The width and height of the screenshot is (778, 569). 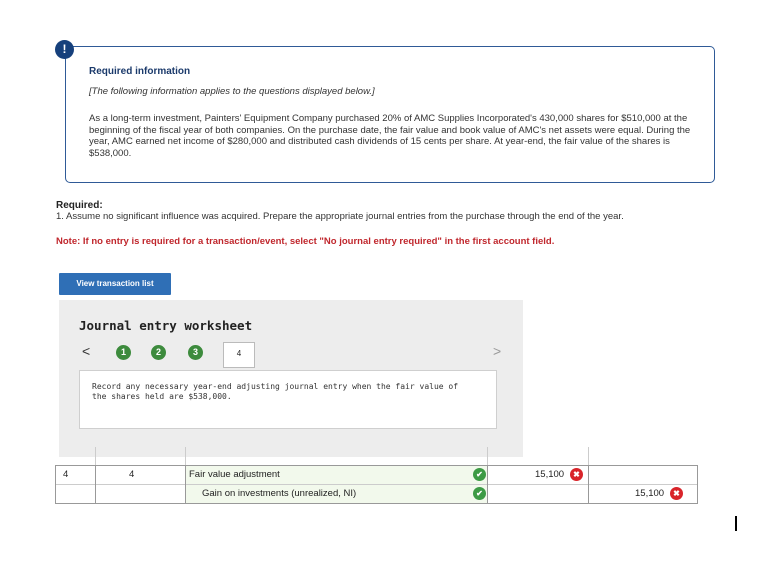 I want to click on step-4-current: 4, so click(x=239, y=355).